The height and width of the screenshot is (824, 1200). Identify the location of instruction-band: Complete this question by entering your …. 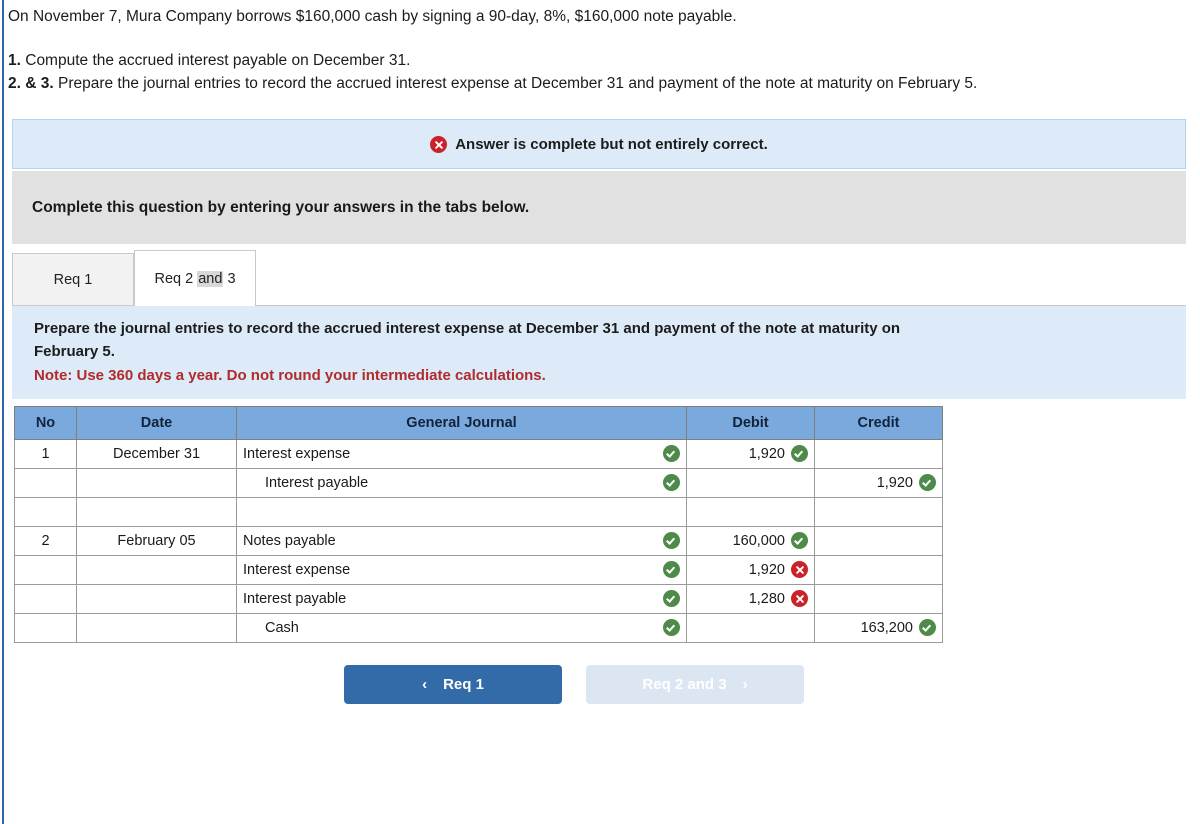
(599, 208).